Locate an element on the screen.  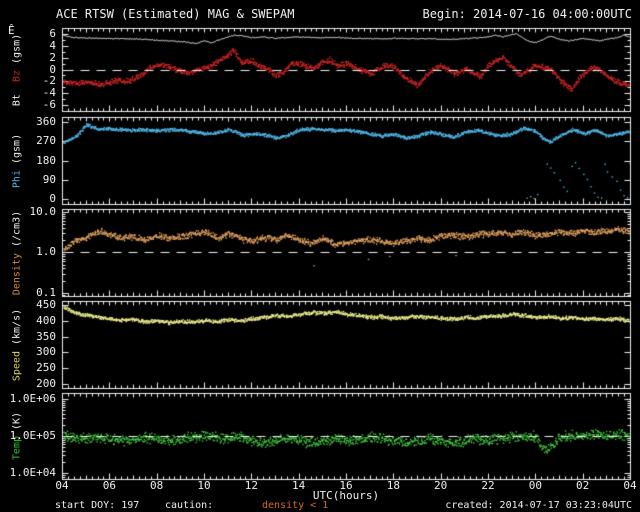
y-tick-label: -6 is located at coordinates (49, 104).